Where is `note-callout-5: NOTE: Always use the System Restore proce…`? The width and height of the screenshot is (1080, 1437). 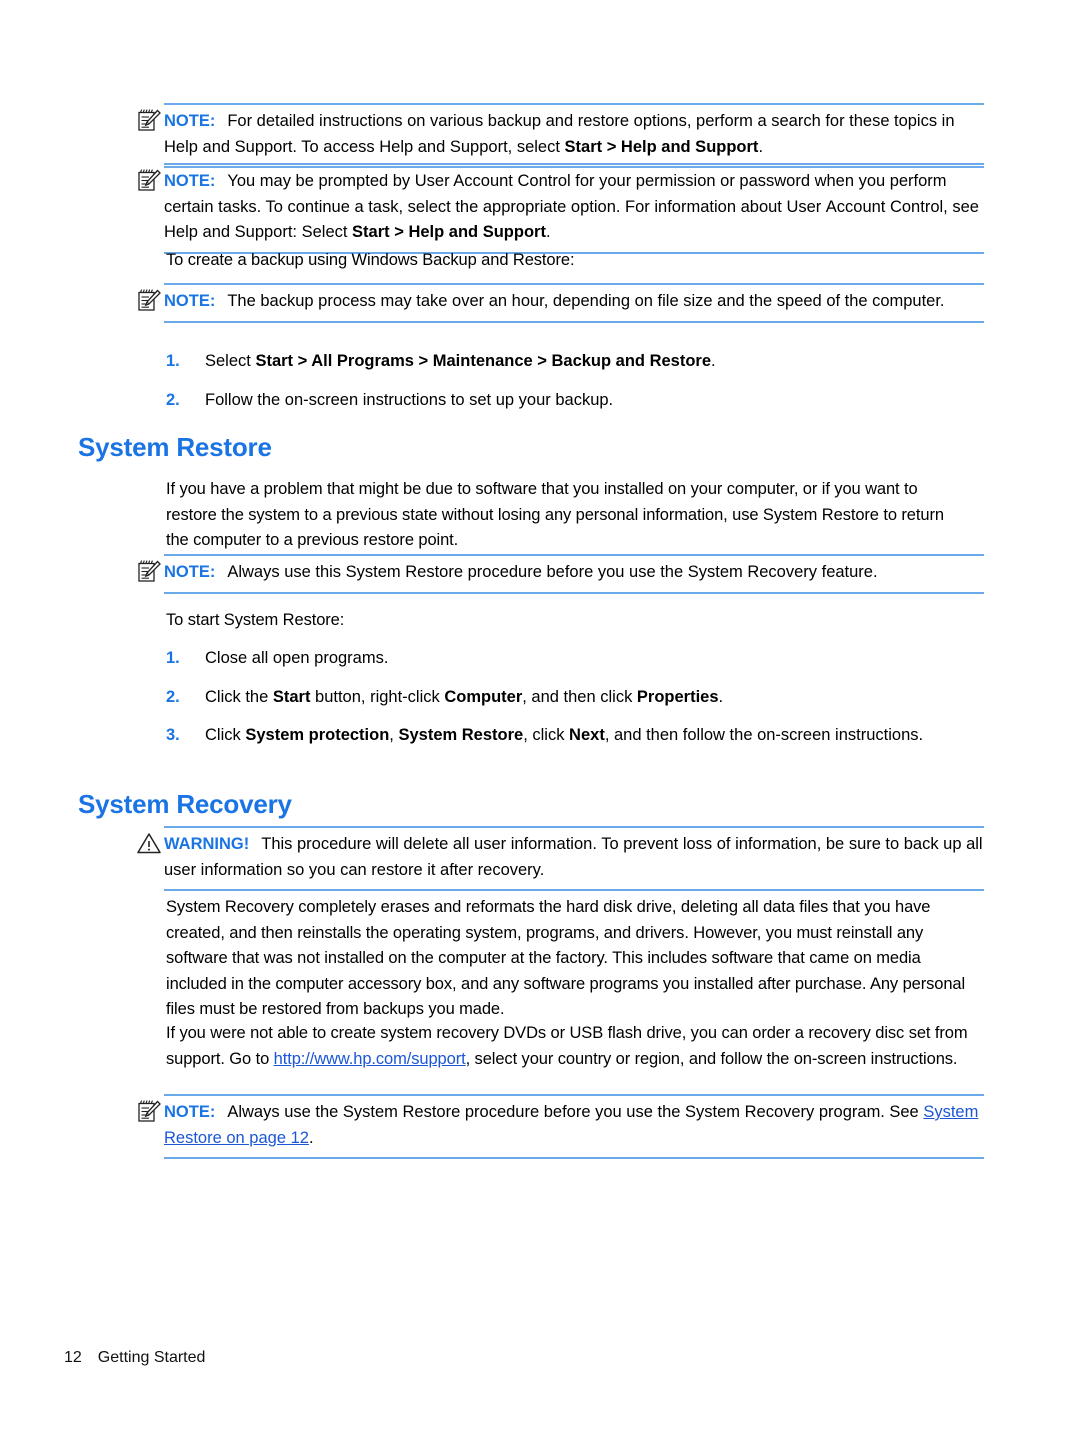 note-callout-5: NOTE: Always use the System Restore proce… is located at coordinates (560, 1126).